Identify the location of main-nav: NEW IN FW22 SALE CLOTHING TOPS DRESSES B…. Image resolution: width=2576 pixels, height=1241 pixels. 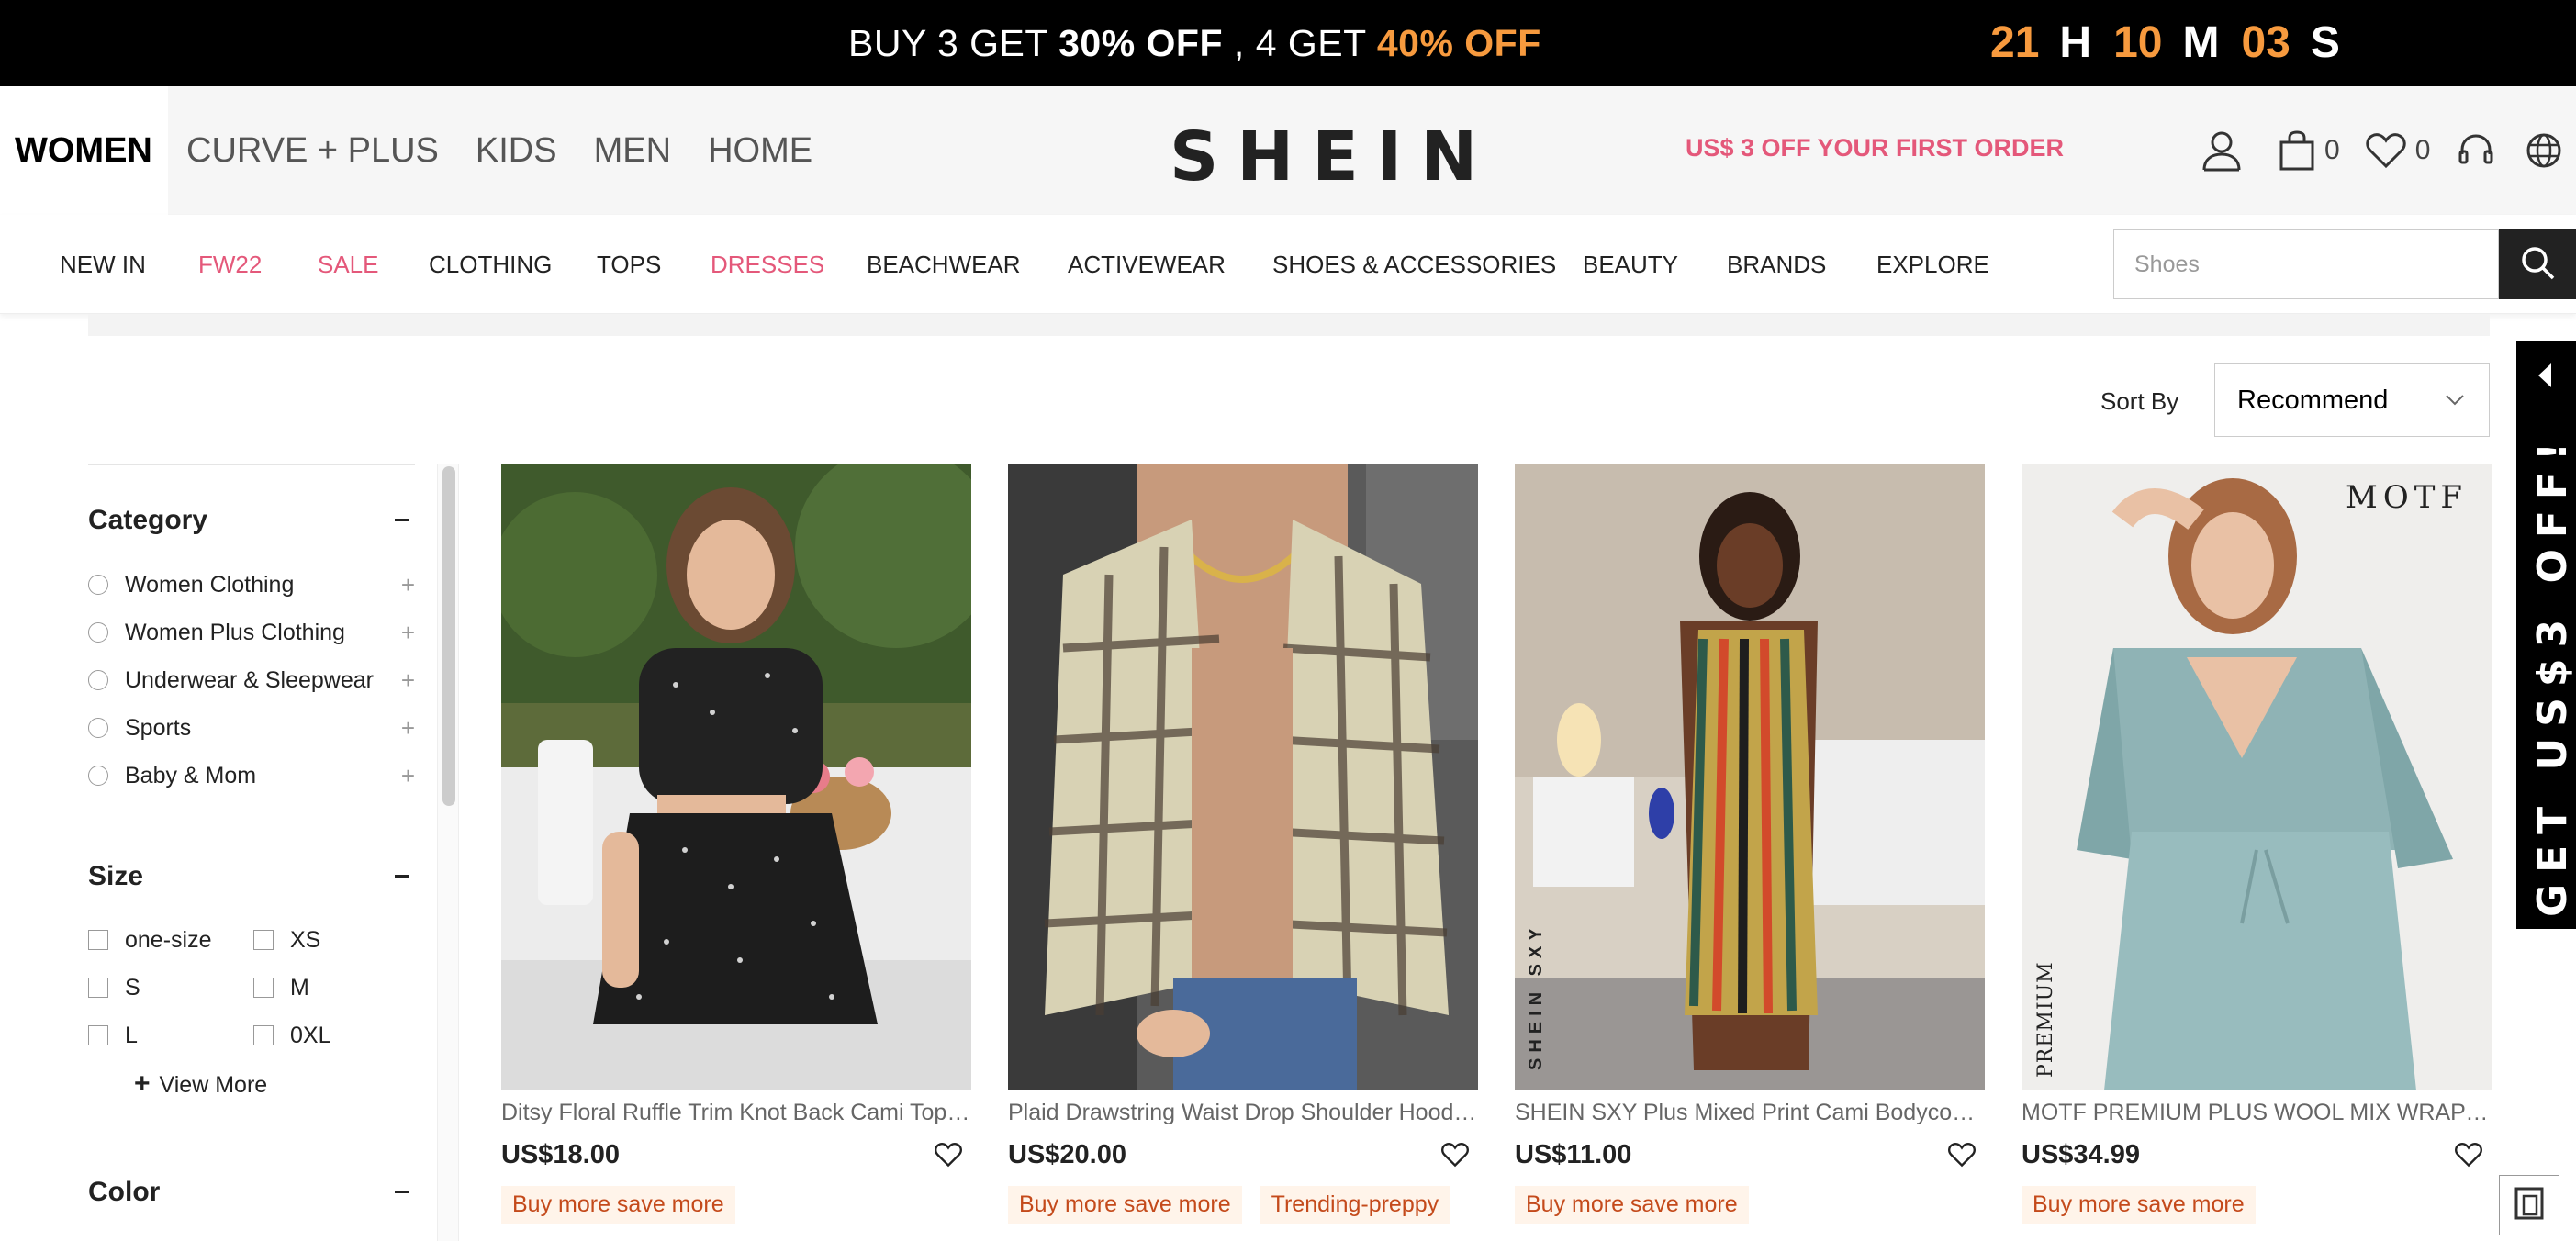
(1288, 264).